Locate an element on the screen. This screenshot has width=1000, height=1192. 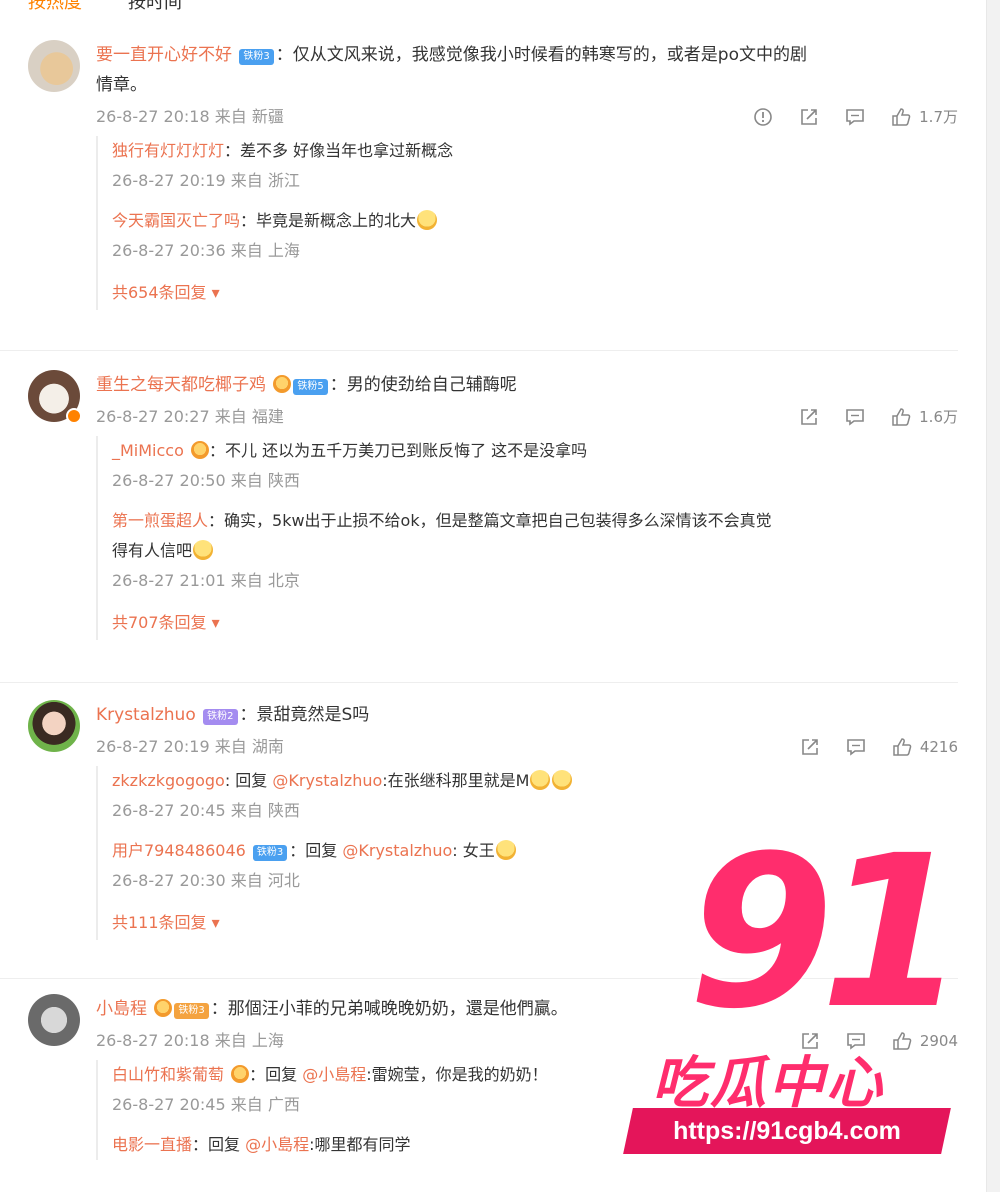
tab-sort-hot: 按热度 is located at coordinates (55, 6).